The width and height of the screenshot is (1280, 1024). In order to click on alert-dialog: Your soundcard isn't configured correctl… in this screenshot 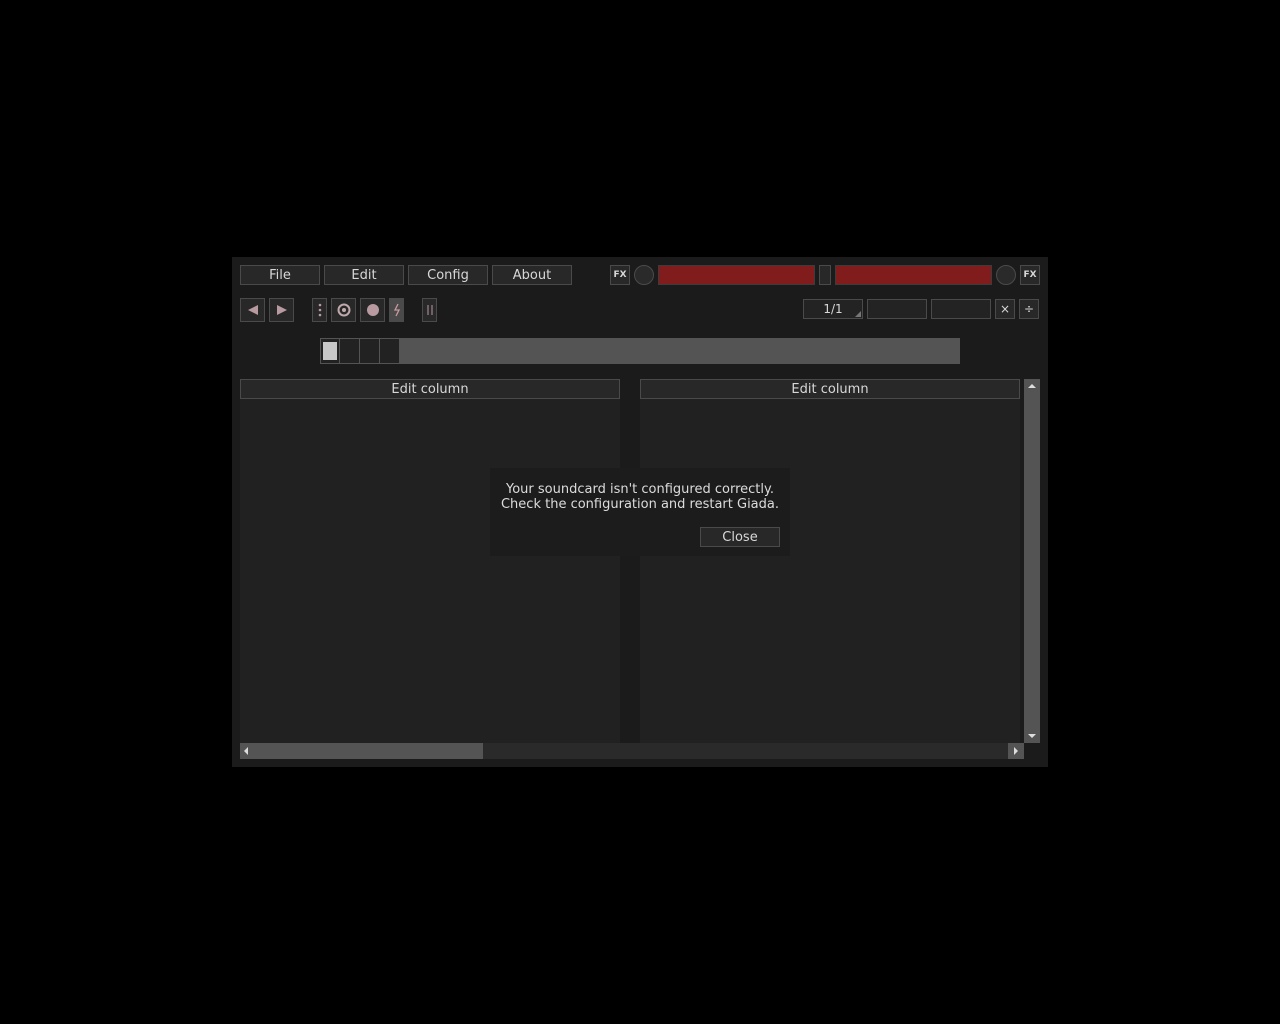, I will do `click(640, 512)`.